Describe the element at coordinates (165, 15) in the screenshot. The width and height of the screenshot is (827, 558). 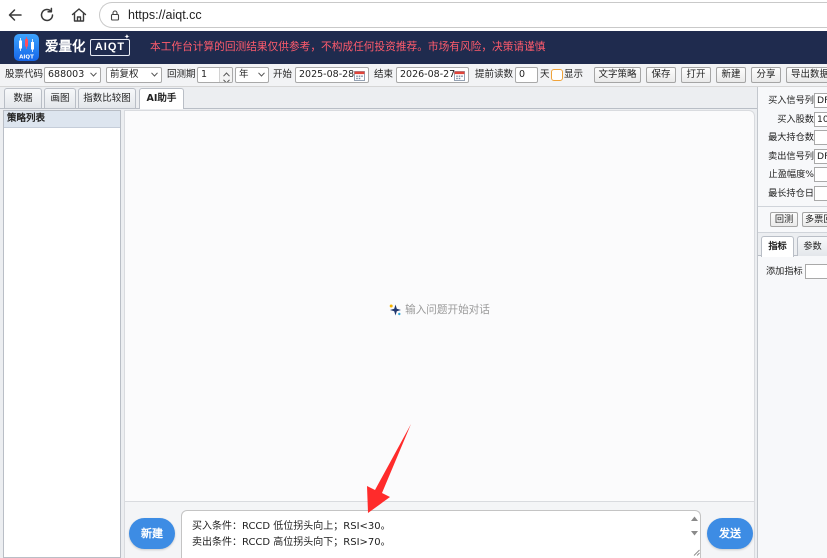
I see `url-text: https://aiqt.cc` at that location.